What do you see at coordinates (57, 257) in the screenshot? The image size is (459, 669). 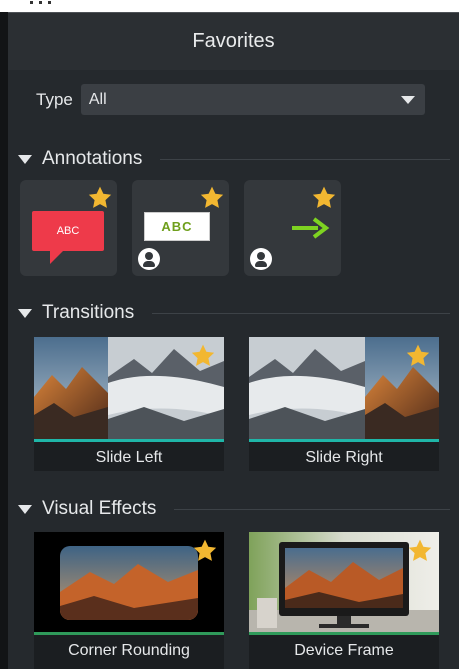 I see `speech-bubble-tail` at bounding box center [57, 257].